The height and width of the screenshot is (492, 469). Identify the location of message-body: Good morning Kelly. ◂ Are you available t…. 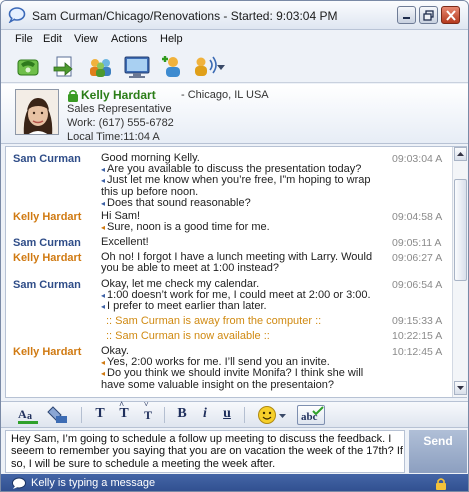
(243, 180).